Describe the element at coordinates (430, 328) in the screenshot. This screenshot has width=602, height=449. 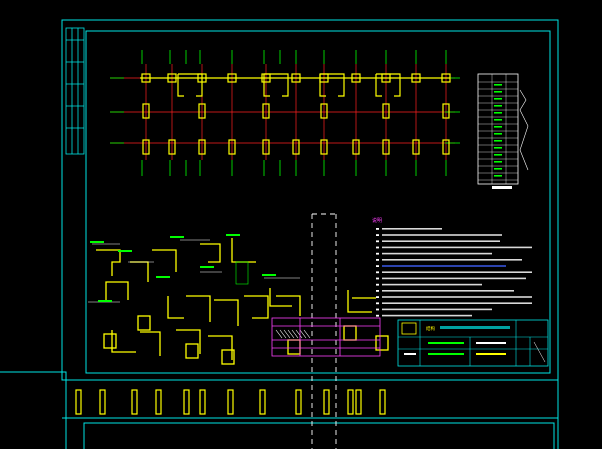
I see `title-block-stamp: 结构` at that location.